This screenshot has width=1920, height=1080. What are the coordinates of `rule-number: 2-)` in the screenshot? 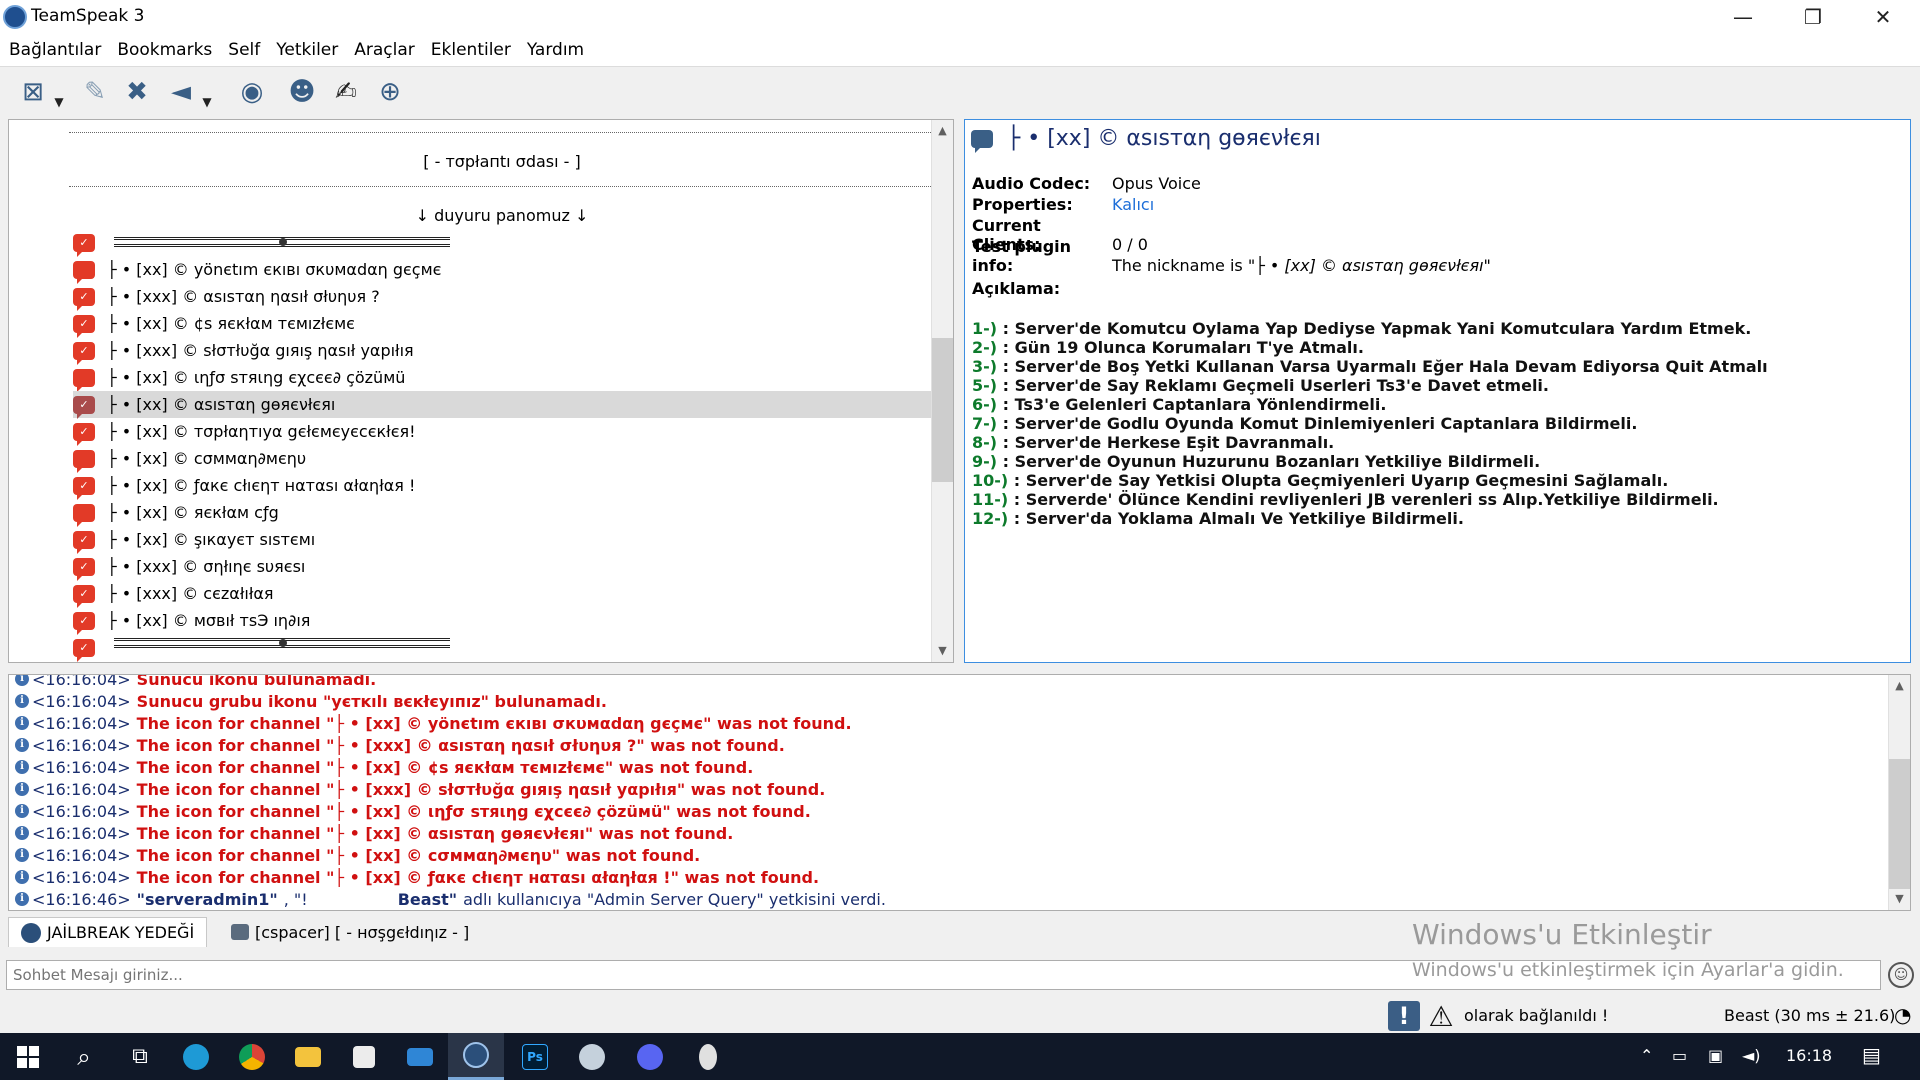 It's located at (985, 347).